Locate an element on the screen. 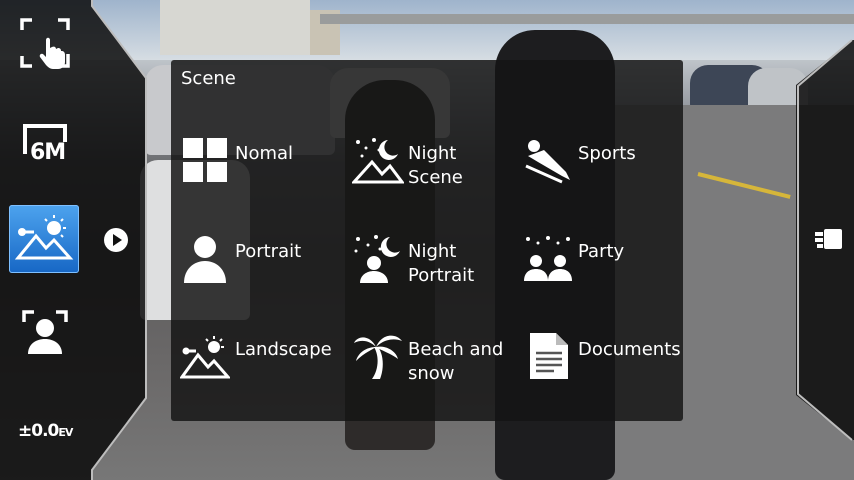  viewfinder-sky is located at coordinates (427, 30).